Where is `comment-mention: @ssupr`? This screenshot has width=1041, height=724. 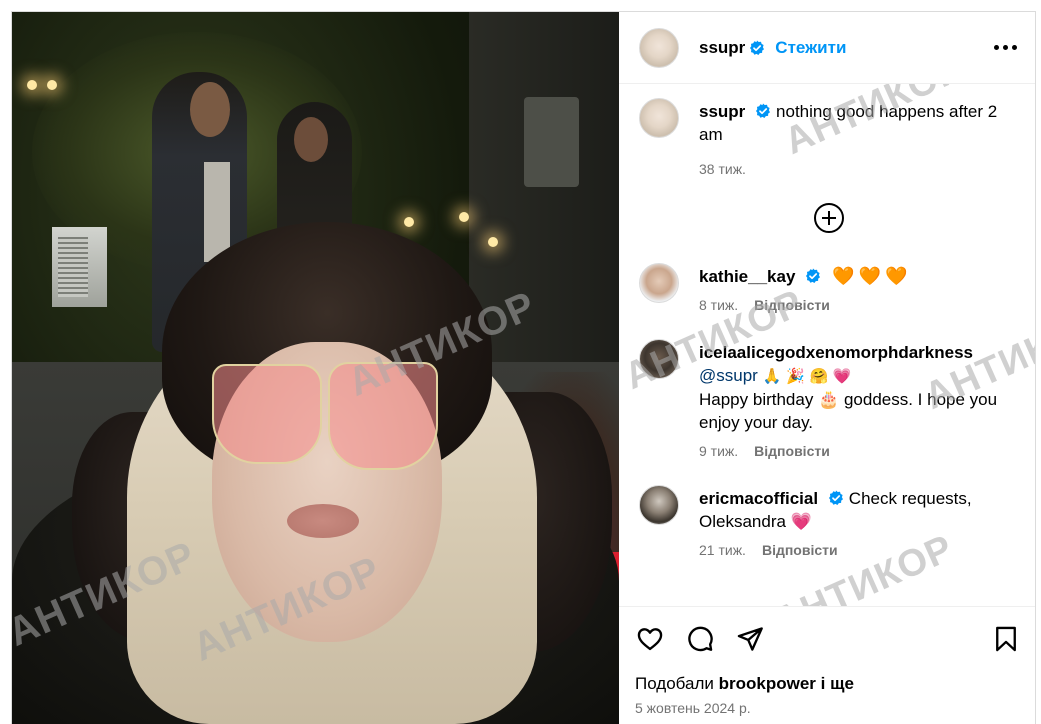 comment-mention: @ssupr is located at coordinates (728, 375).